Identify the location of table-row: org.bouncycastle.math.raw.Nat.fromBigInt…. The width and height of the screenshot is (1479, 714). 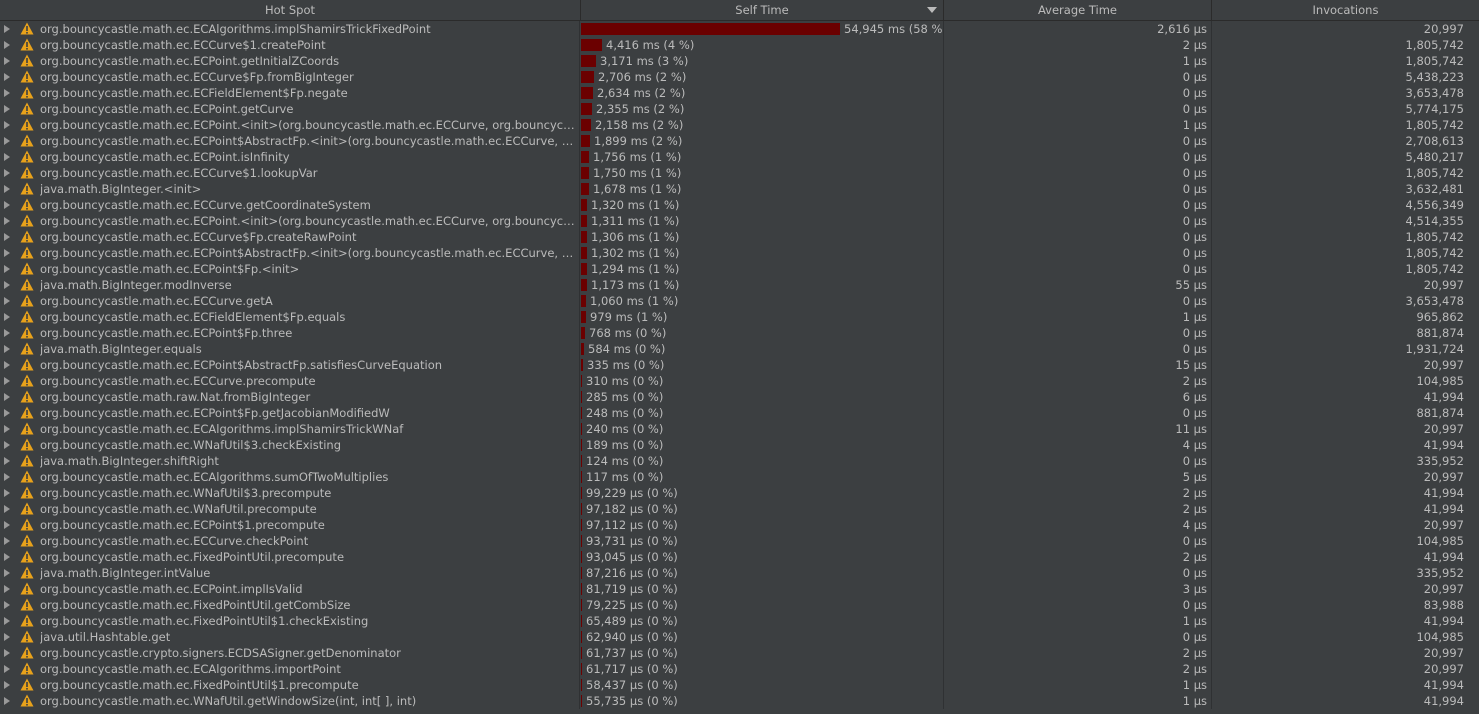
(739, 397).